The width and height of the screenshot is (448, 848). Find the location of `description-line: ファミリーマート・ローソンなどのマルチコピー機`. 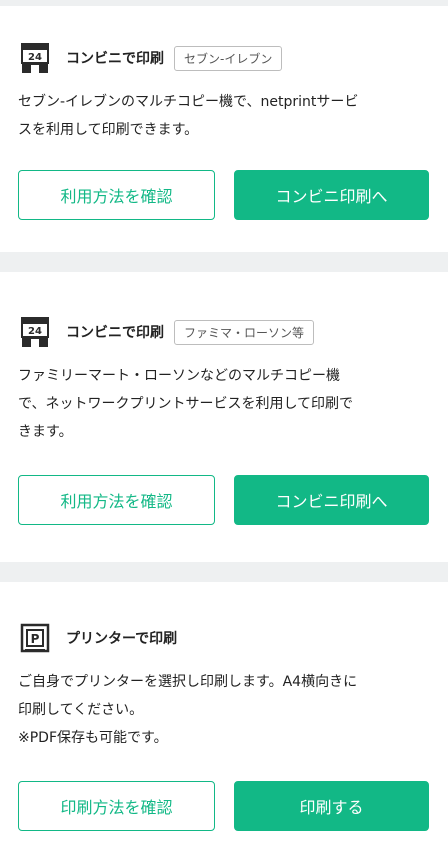

description-line: ファミリーマート・ローソンなどのマルチコピー機 is located at coordinates (179, 376).